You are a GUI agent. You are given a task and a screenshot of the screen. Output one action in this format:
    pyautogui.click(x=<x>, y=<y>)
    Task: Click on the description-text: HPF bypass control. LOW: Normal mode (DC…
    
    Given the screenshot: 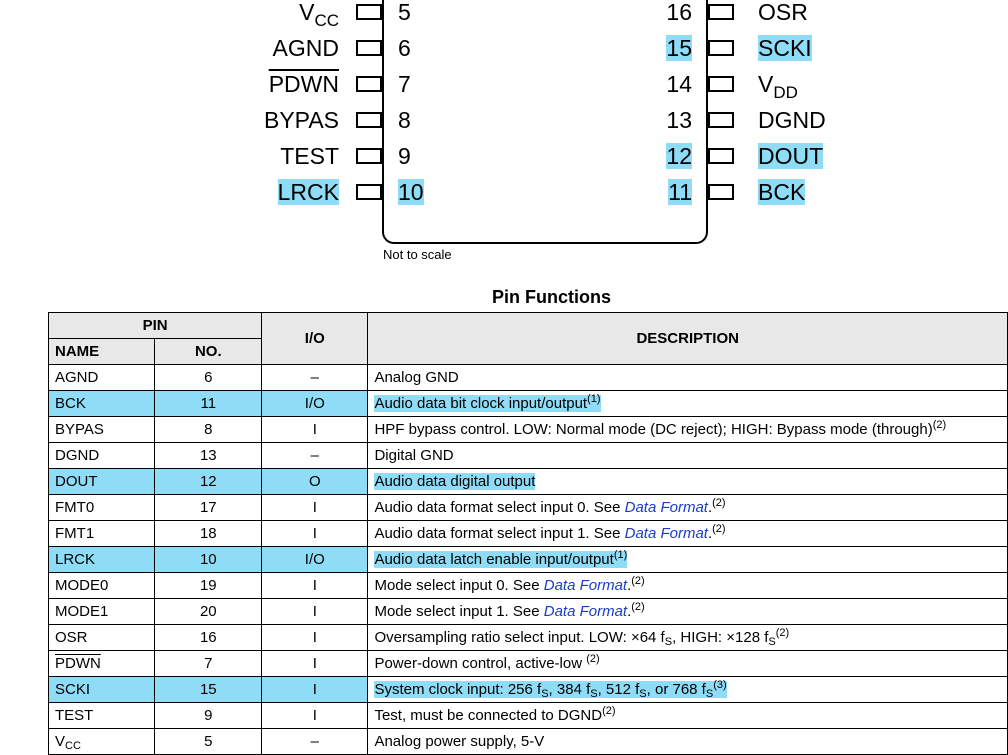 What is the action you would take?
    pyautogui.click(x=660, y=429)
    